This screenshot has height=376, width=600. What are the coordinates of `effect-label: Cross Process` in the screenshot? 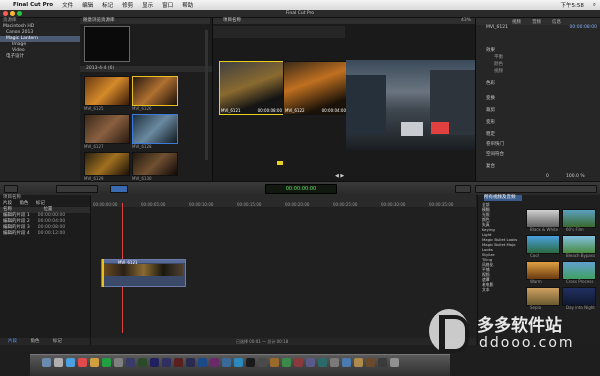 It's located at (580, 281).